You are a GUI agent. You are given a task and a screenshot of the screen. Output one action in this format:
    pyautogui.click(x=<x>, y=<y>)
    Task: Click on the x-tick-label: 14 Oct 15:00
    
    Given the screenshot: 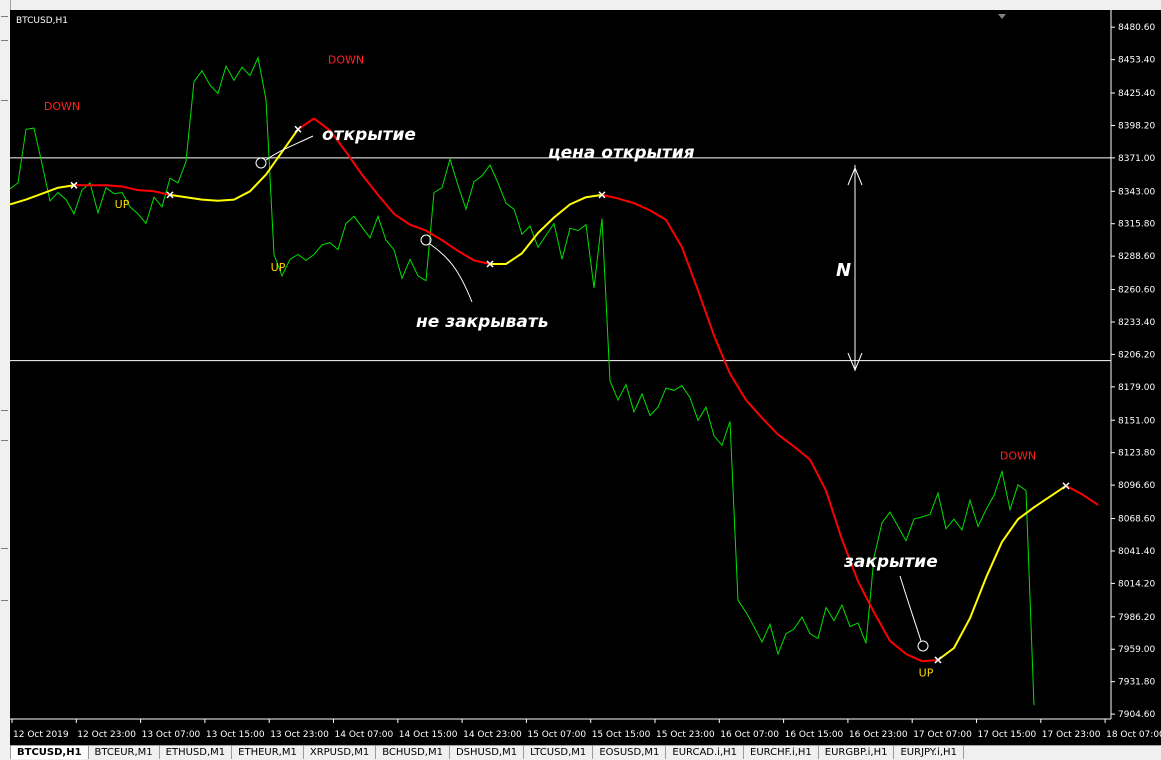 What is the action you would take?
    pyautogui.click(x=428, y=735)
    